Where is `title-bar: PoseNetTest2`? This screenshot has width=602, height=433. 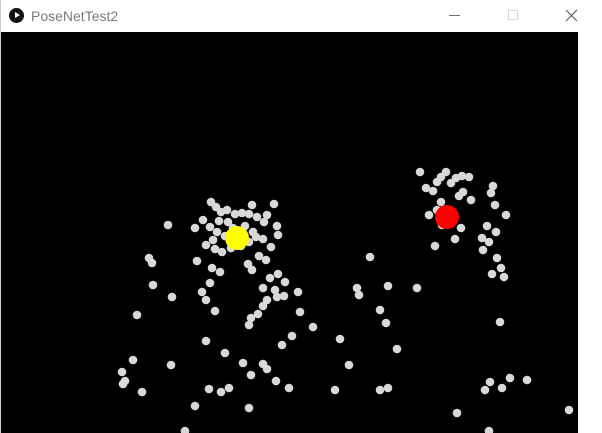
title-bar: PoseNetTest2 is located at coordinates (290, 16).